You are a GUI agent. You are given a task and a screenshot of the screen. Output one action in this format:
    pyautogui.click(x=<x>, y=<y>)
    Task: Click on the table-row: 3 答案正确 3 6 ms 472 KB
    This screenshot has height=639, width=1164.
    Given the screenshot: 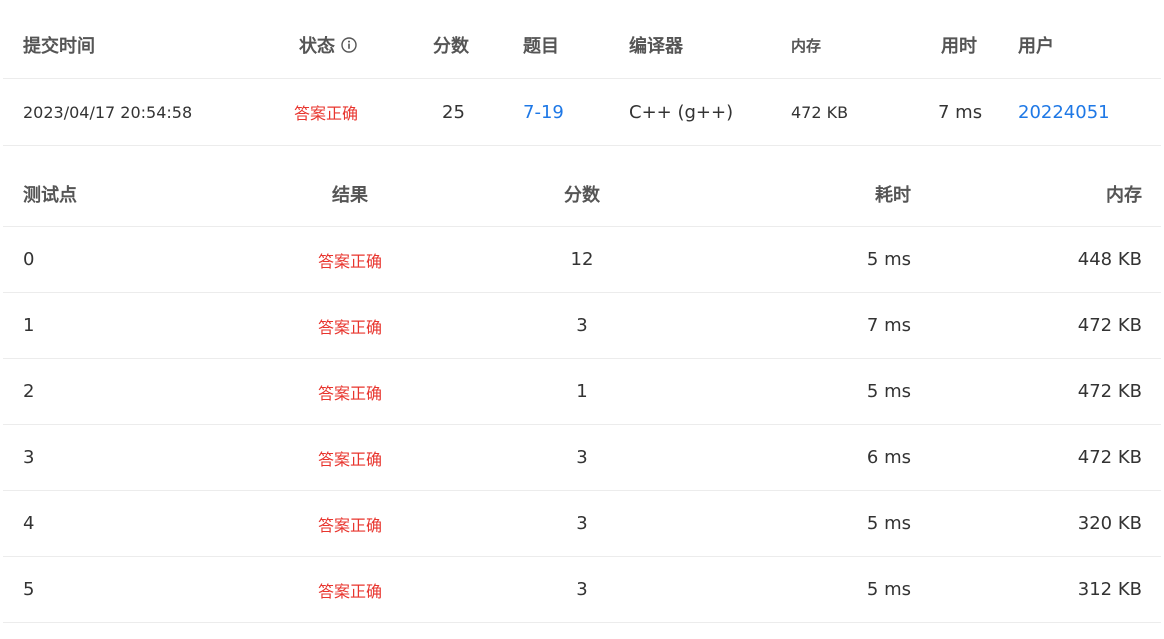 What is the action you would take?
    pyautogui.click(x=582, y=458)
    